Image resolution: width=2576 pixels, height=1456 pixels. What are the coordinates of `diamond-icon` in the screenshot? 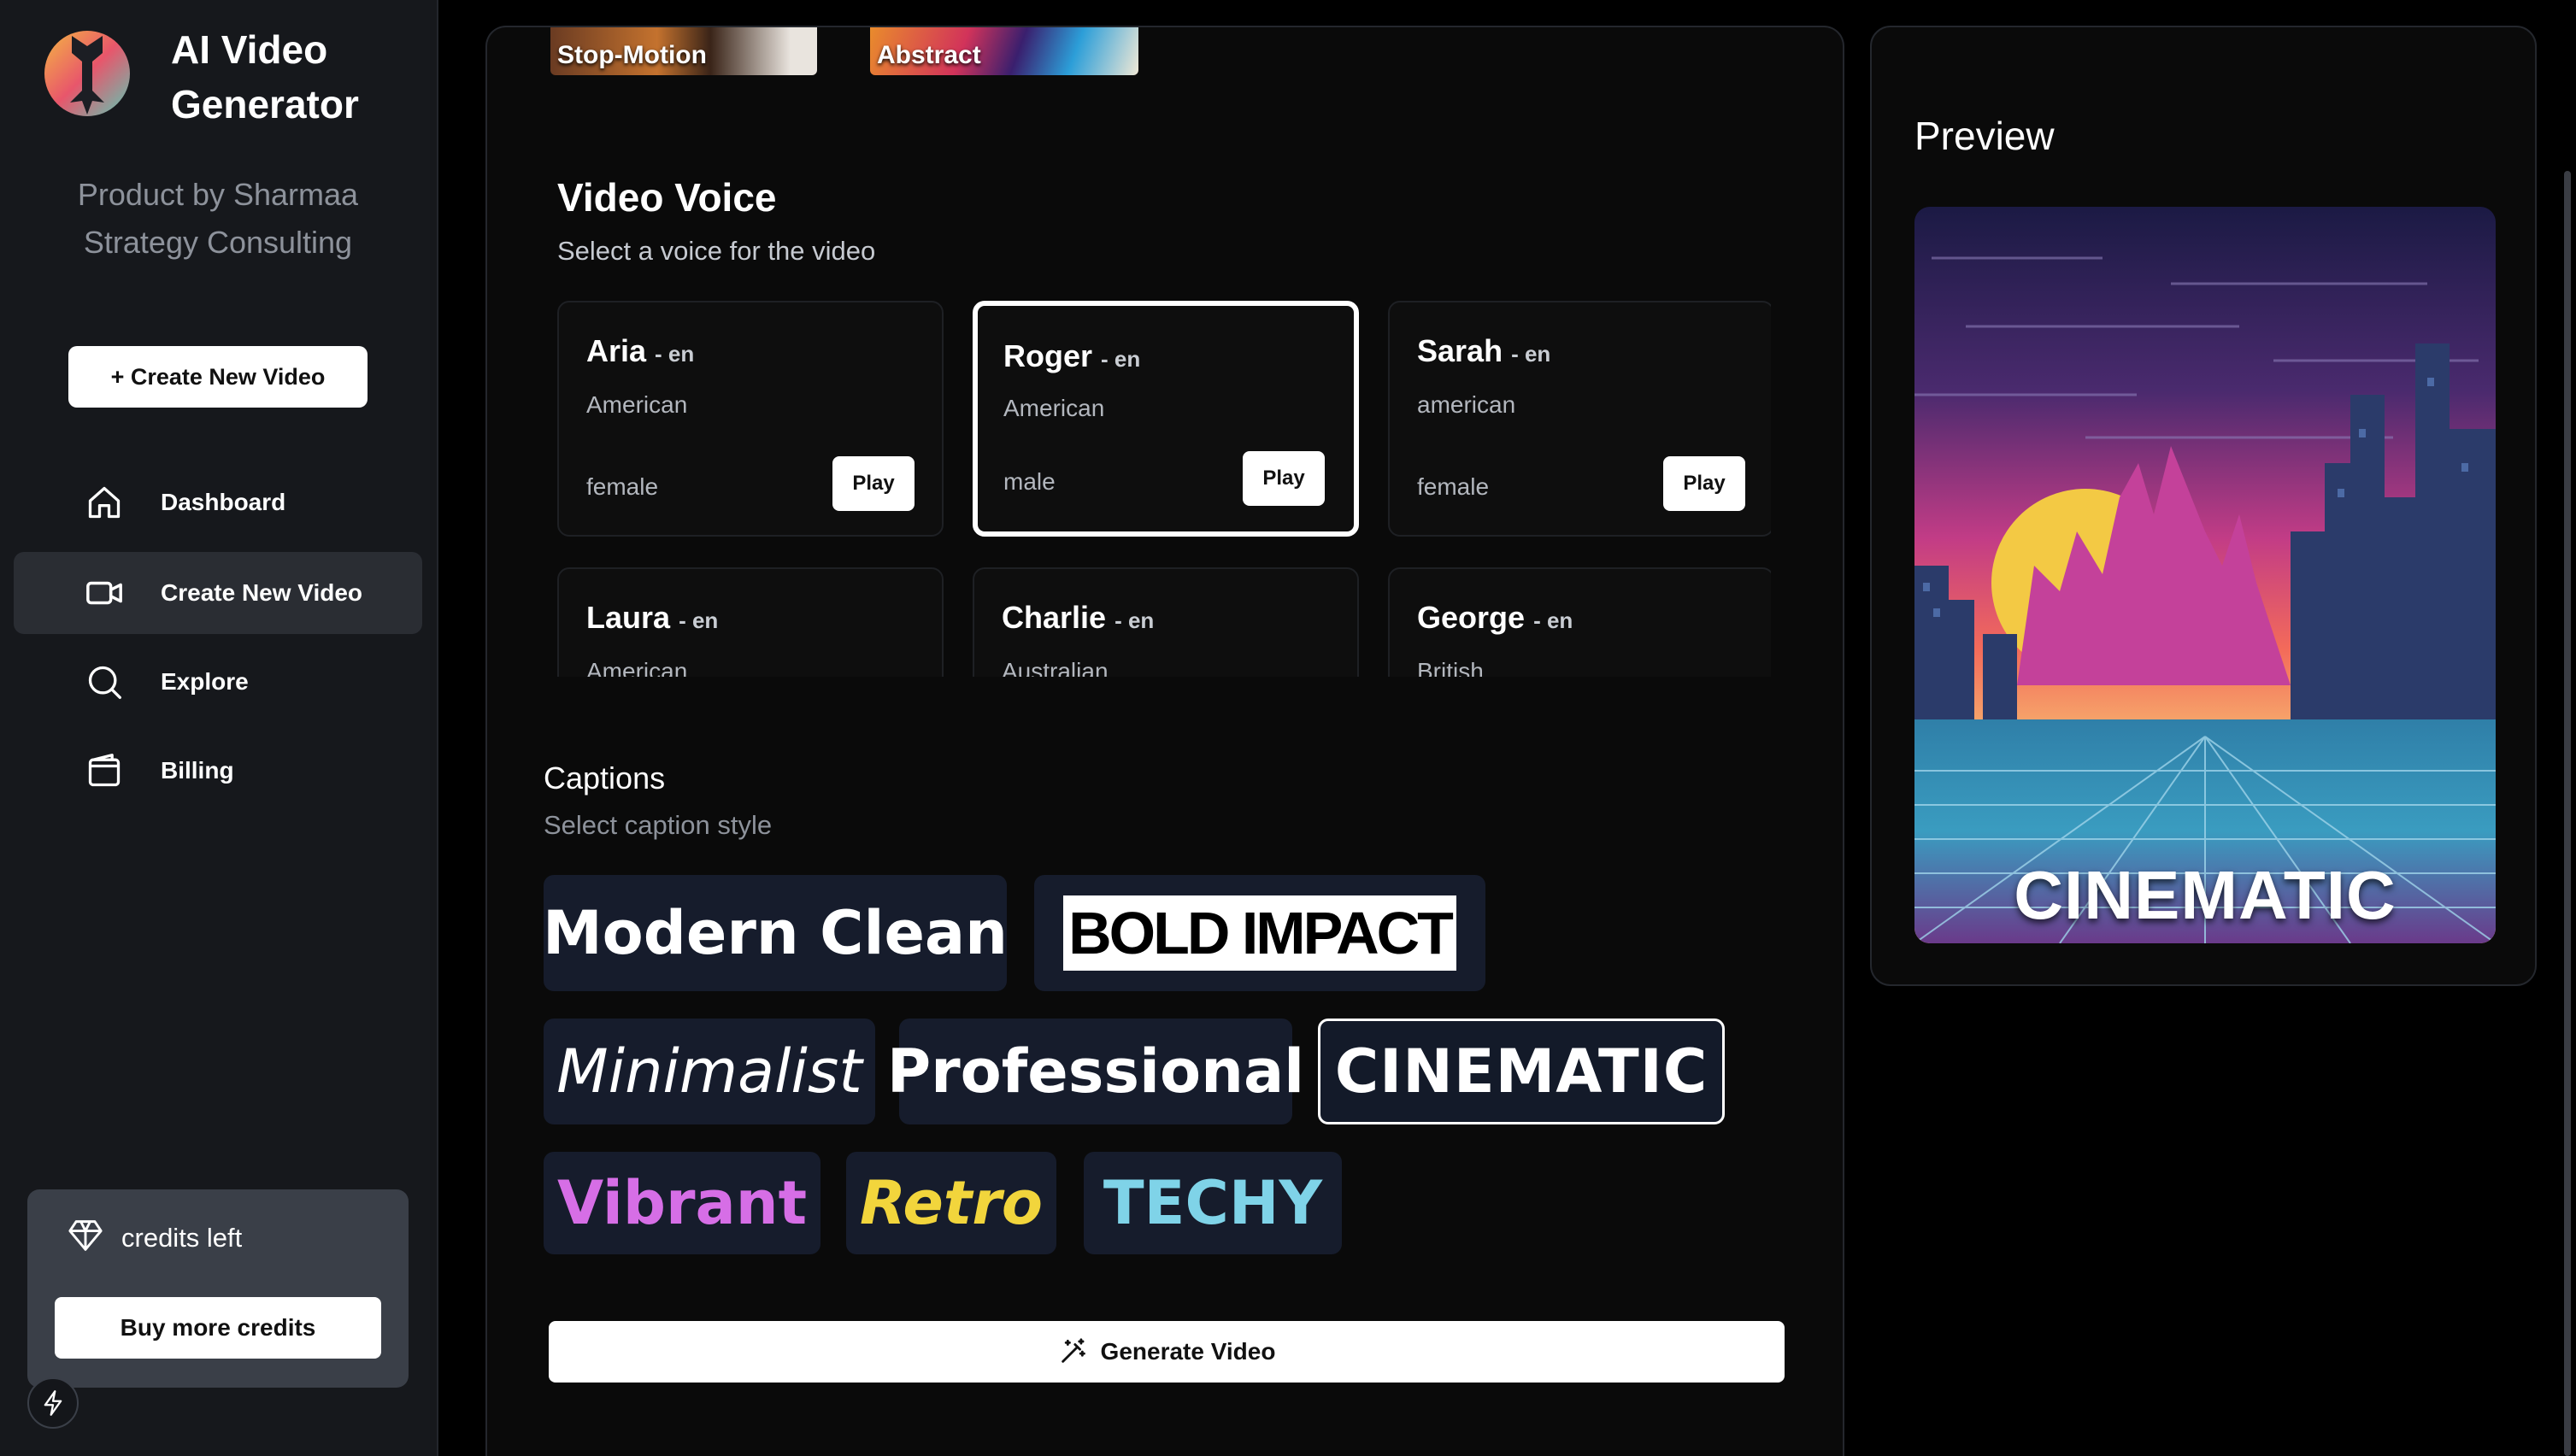 It's located at (85, 1237).